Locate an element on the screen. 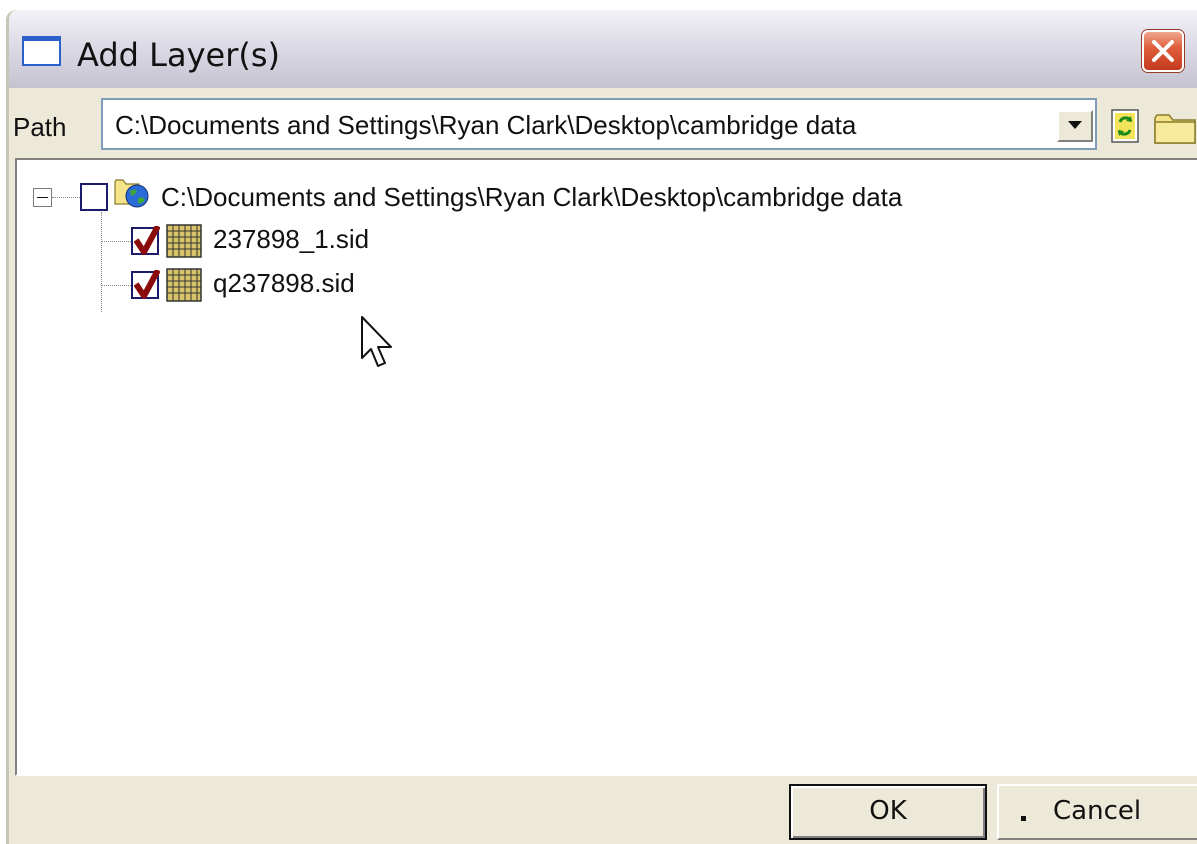  window-title: Add Layer(s) is located at coordinates (178, 55).